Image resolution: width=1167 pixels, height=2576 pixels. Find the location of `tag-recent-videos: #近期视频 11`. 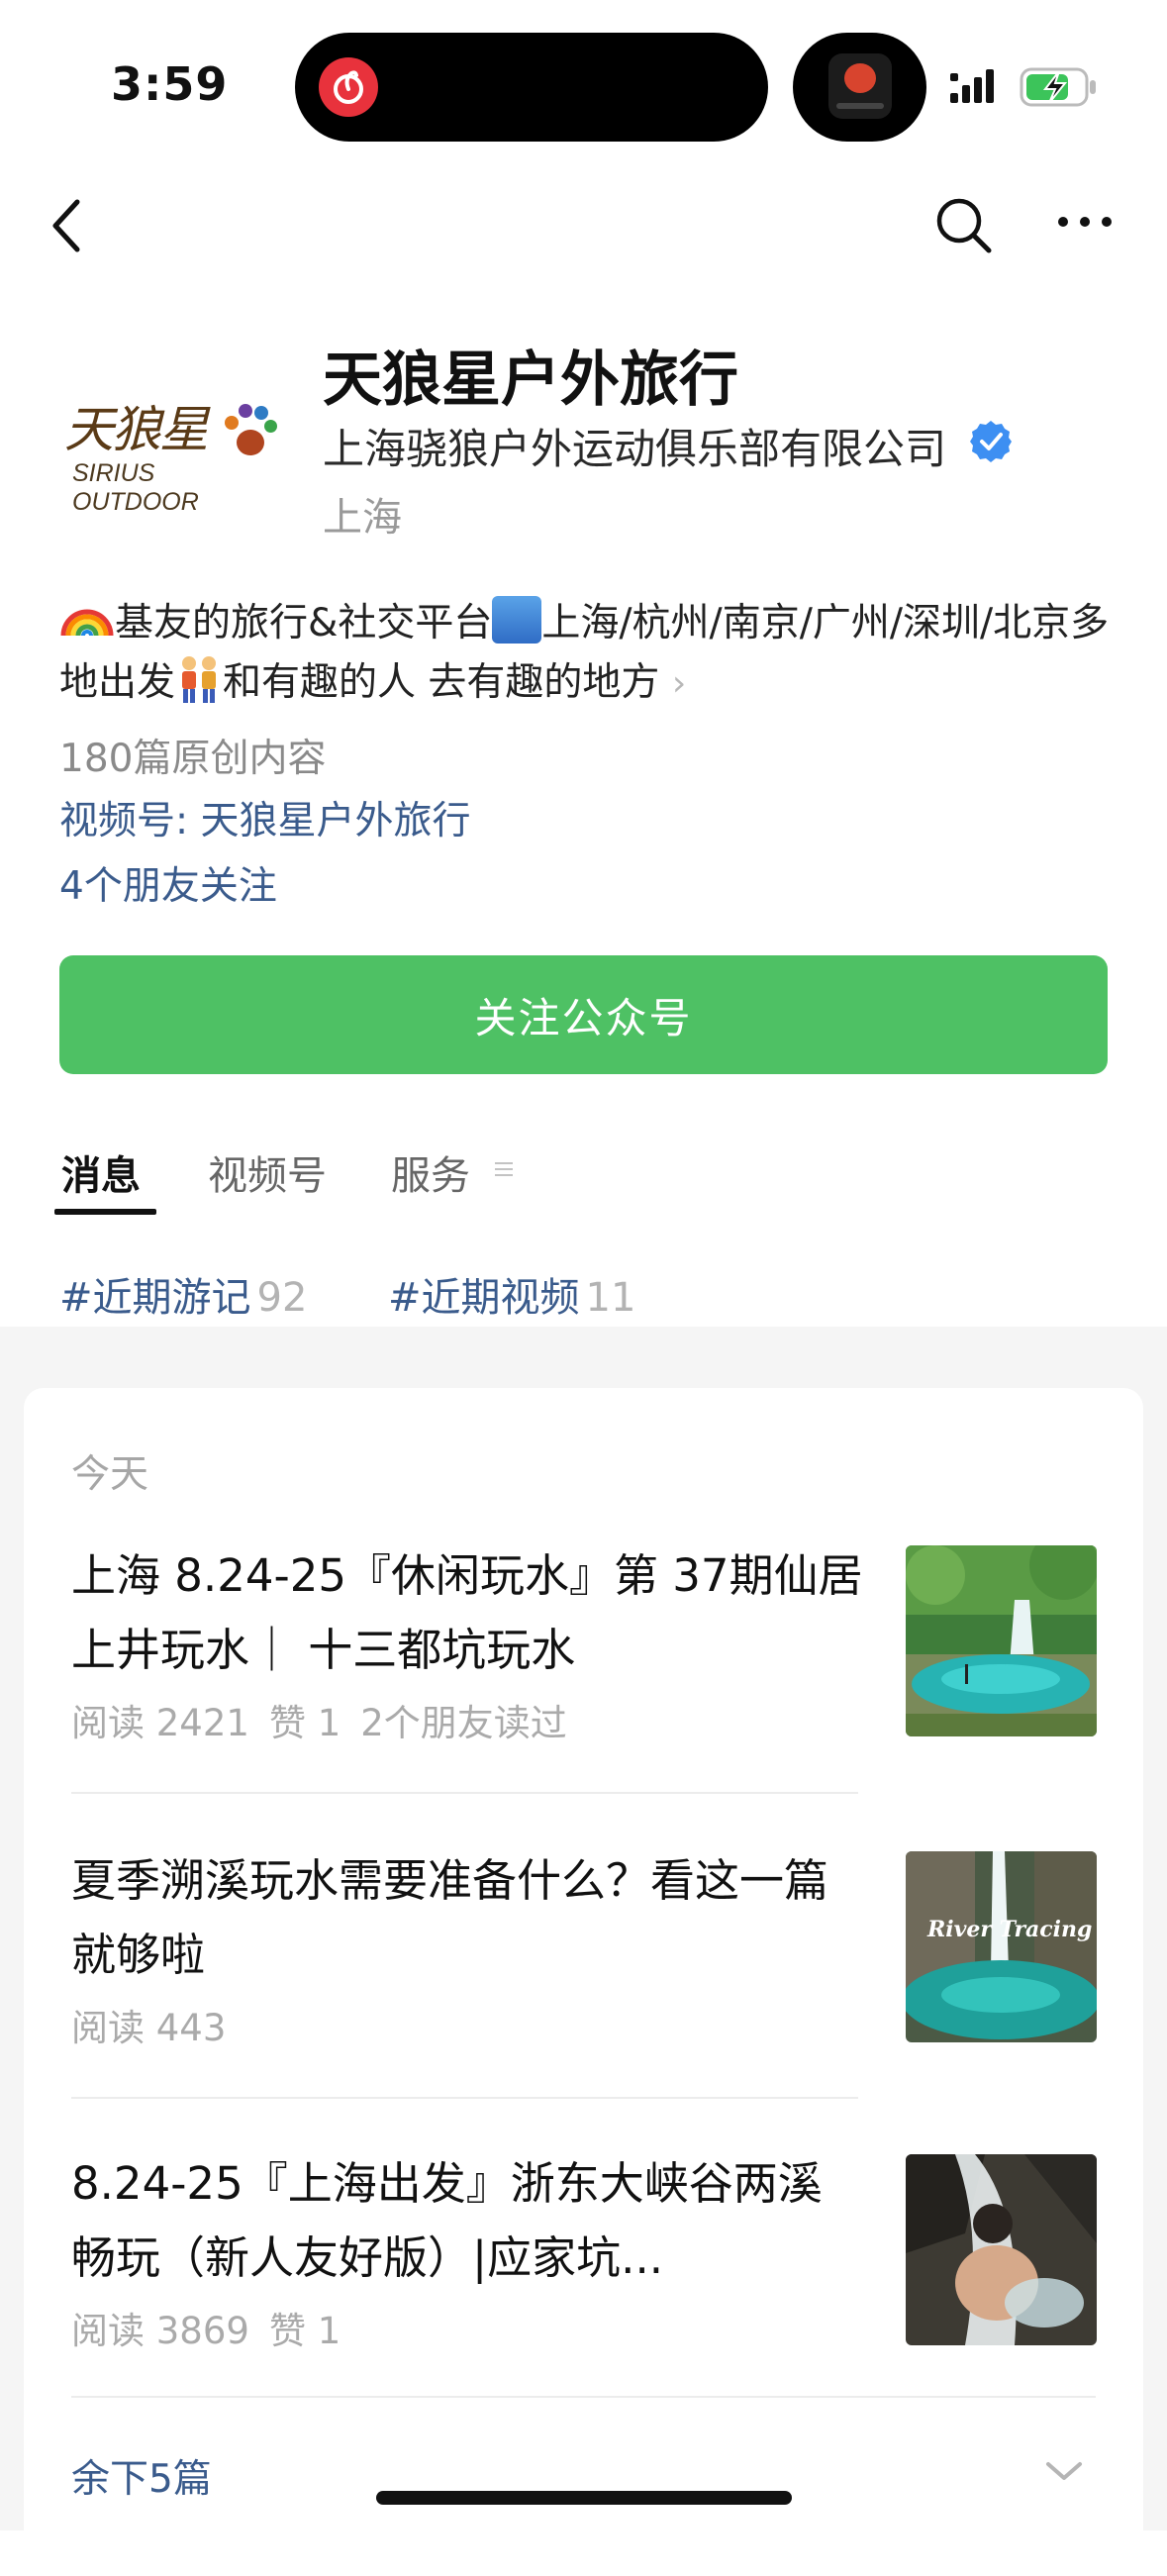

tag-recent-videos: #近期视频 11 is located at coordinates (512, 1294).